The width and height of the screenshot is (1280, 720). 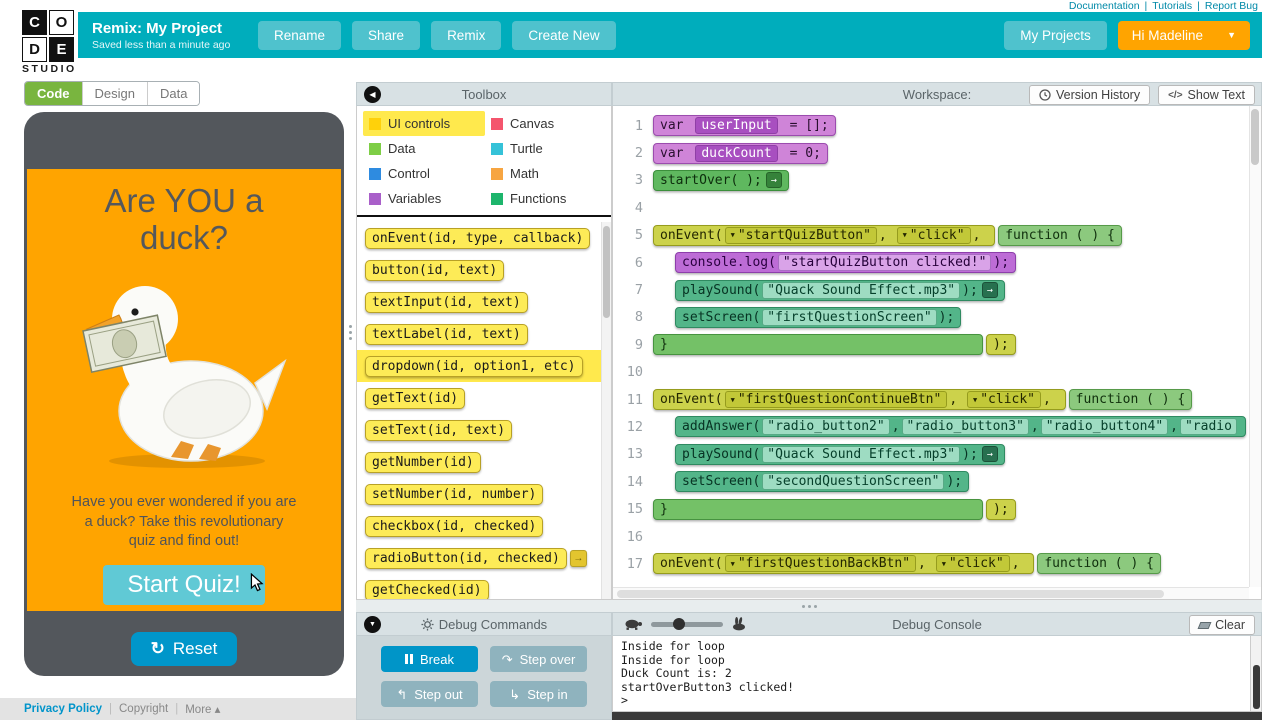 I want to click on step-in-button: ↳ Step in, so click(x=538, y=694).